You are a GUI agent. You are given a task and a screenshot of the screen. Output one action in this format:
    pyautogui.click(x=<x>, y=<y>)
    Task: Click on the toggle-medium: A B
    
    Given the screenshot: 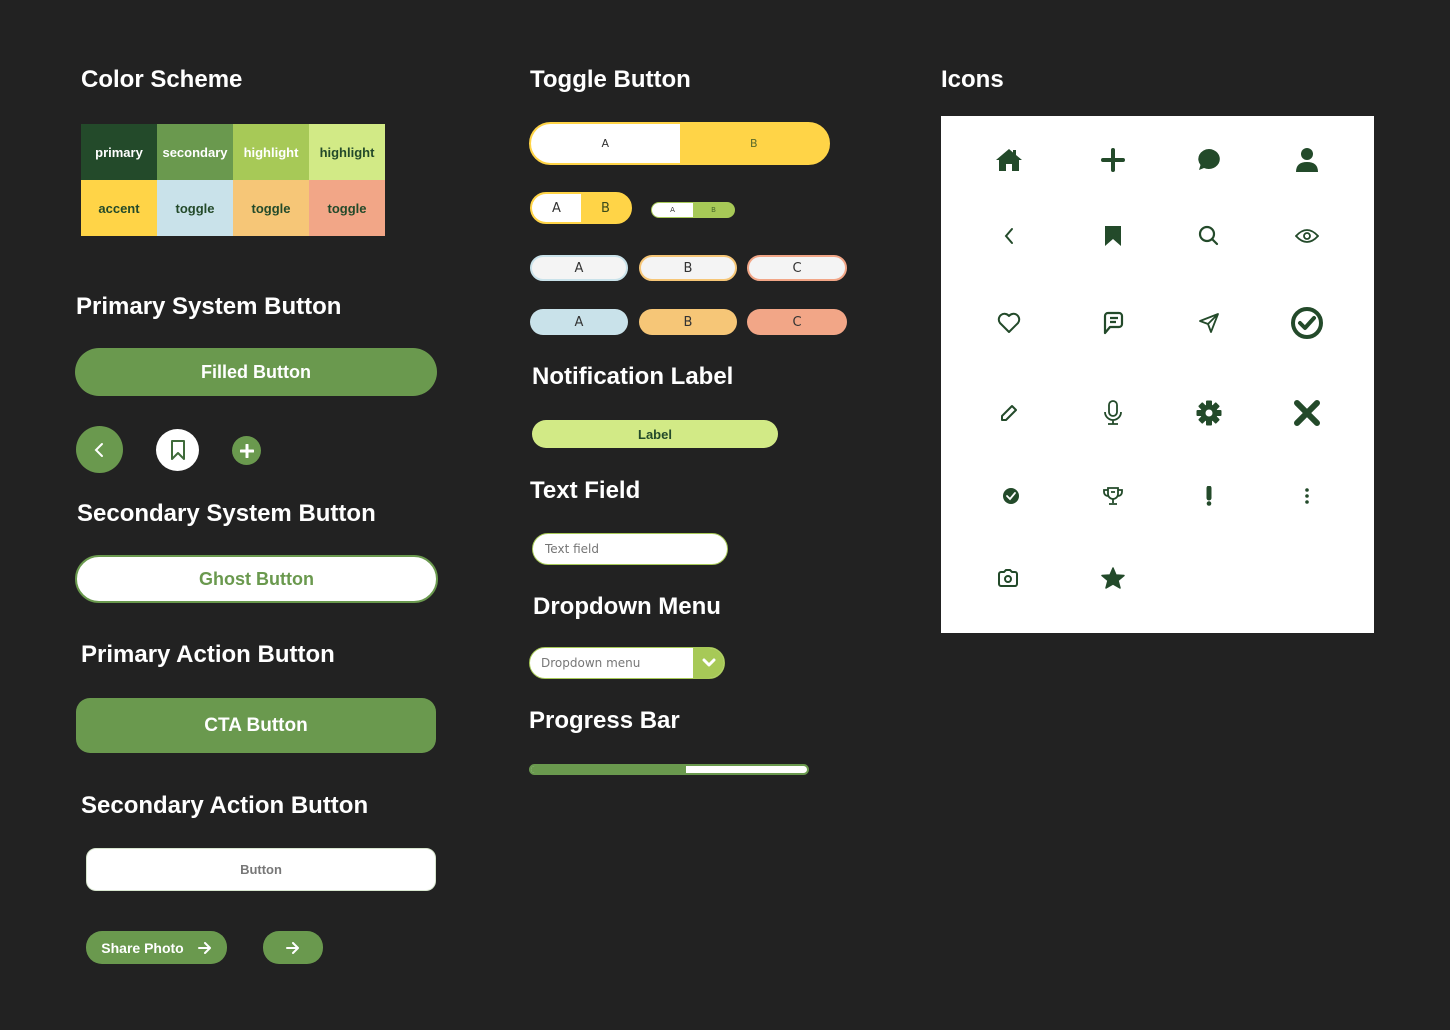 What is the action you would take?
    pyautogui.click(x=581, y=208)
    